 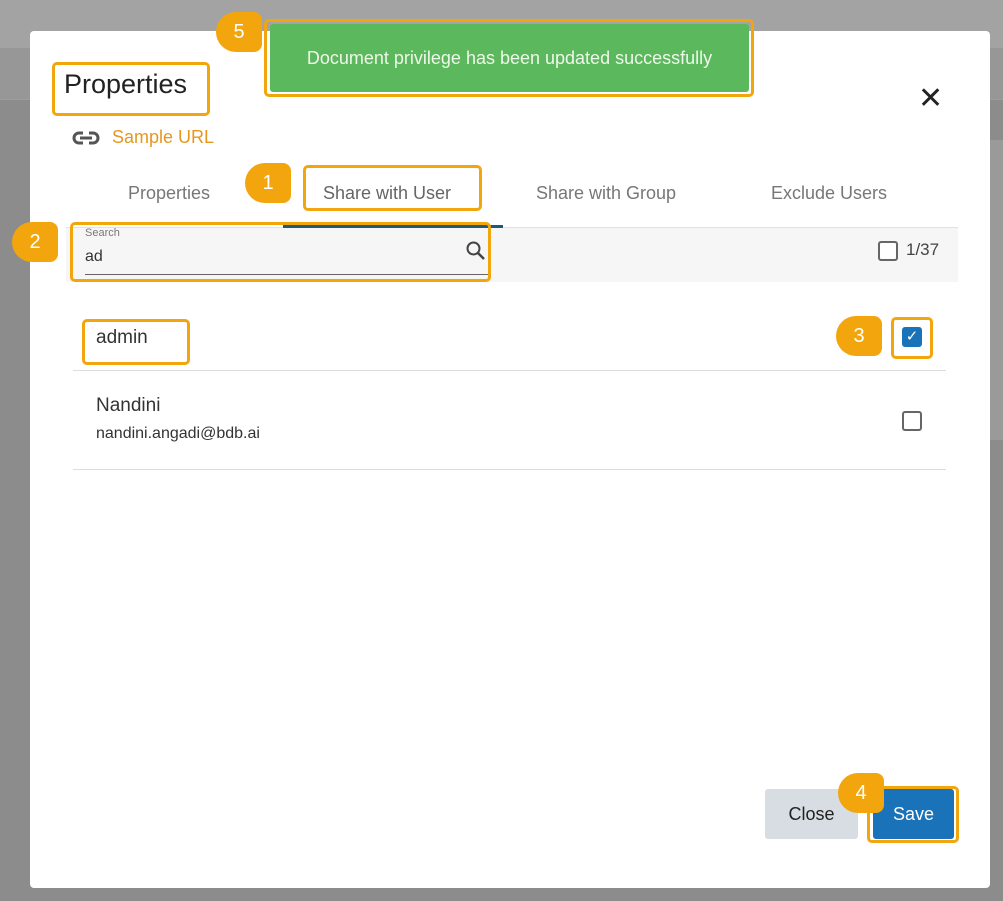 What do you see at coordinates (239, 32) in the screenshot?
I see `callout-badge: 5` at bounding box center [239, 32].